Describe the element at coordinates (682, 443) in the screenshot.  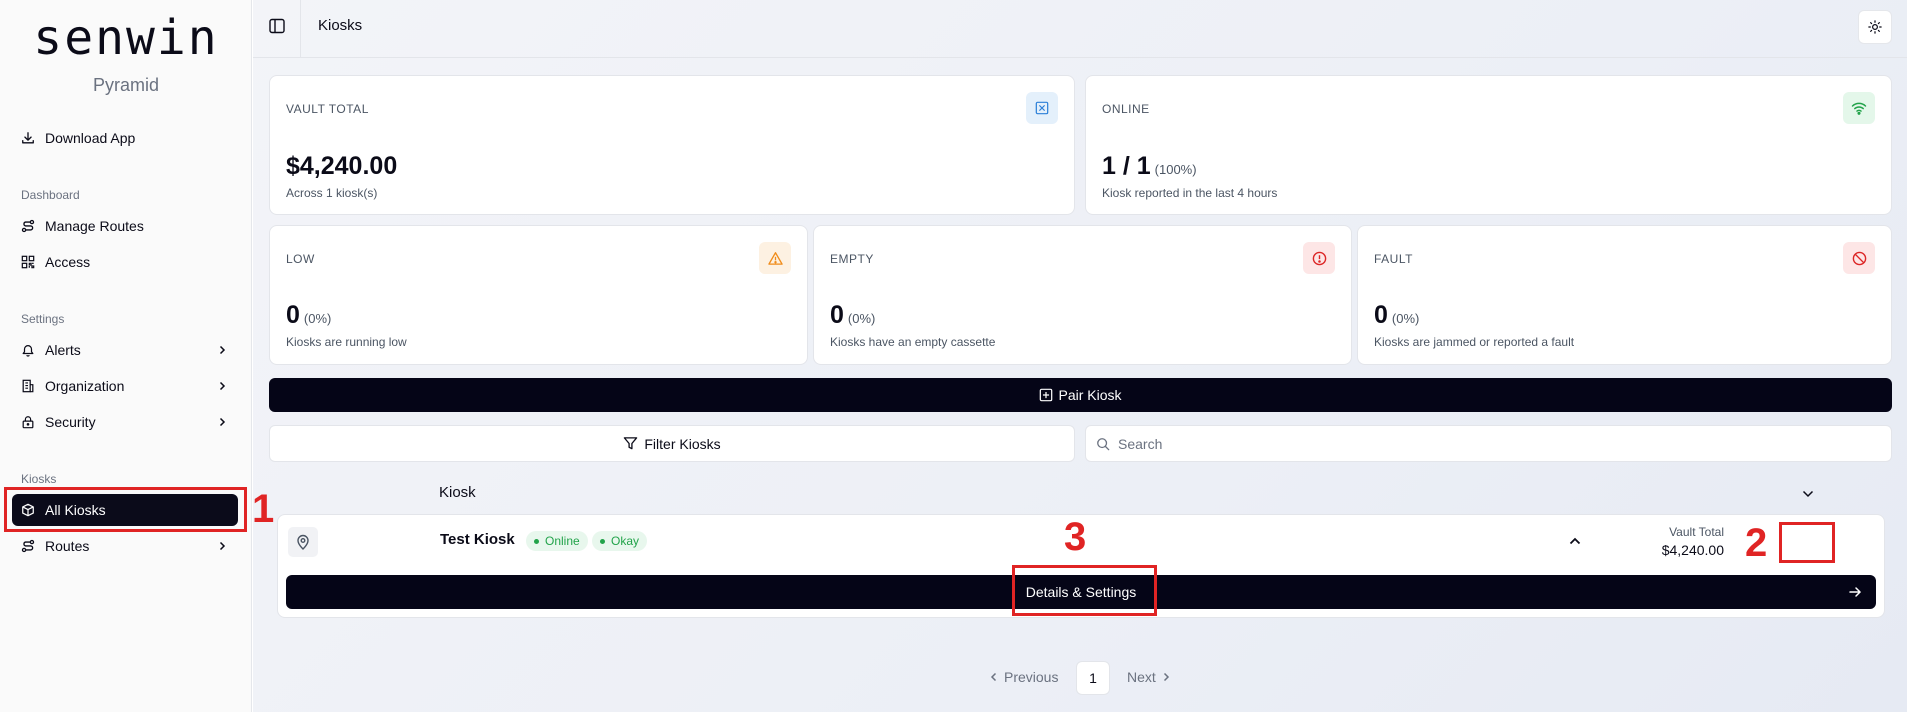
I see `filter-kiosks-label: Filter Kiosks` at that location.